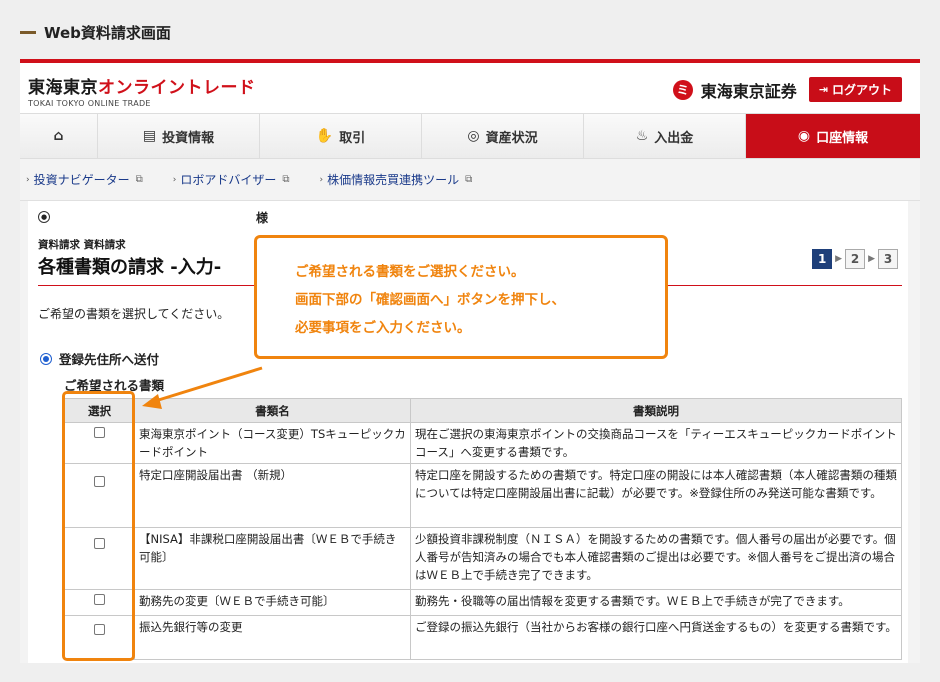  I want to click on page-caption: Web資料請求画面, so click(95, 32).